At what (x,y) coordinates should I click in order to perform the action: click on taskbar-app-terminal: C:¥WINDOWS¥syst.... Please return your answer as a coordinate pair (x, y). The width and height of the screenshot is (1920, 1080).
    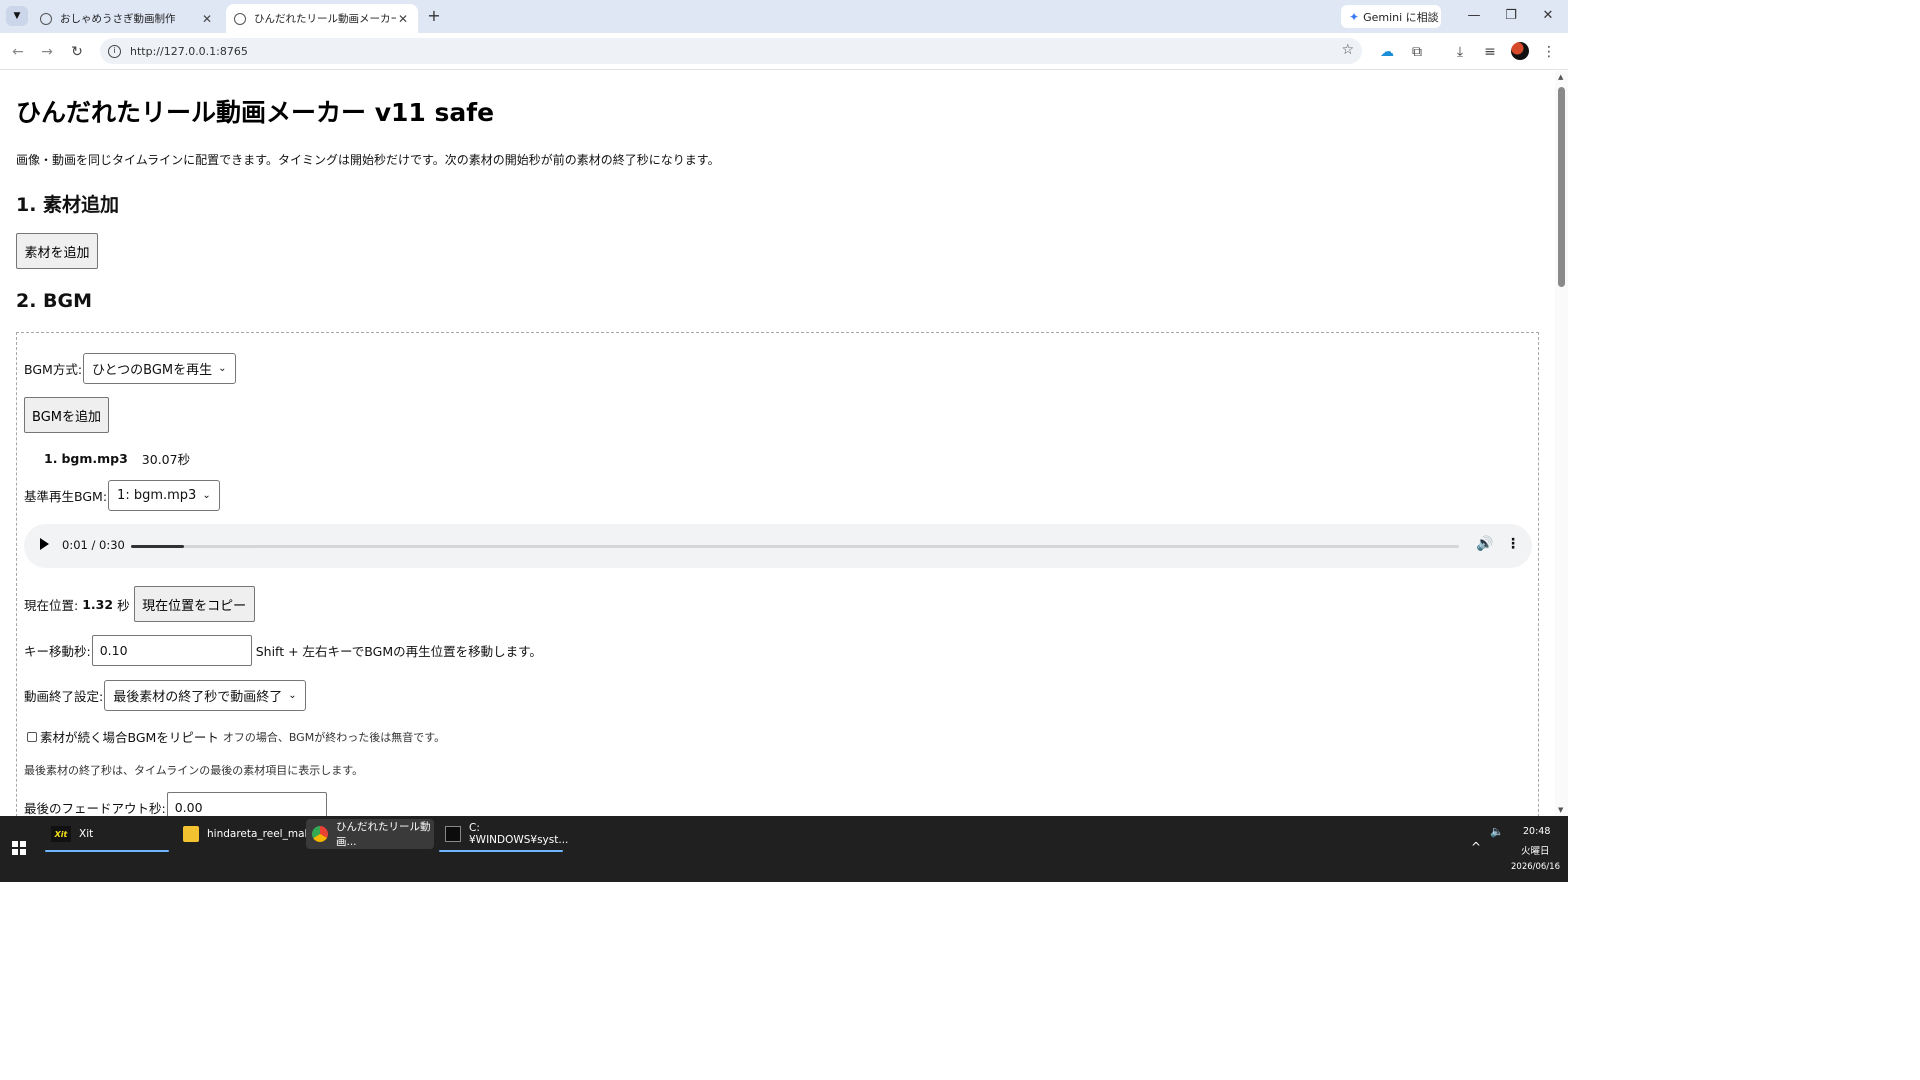
    Looking at the image, I should click on (503, 835).